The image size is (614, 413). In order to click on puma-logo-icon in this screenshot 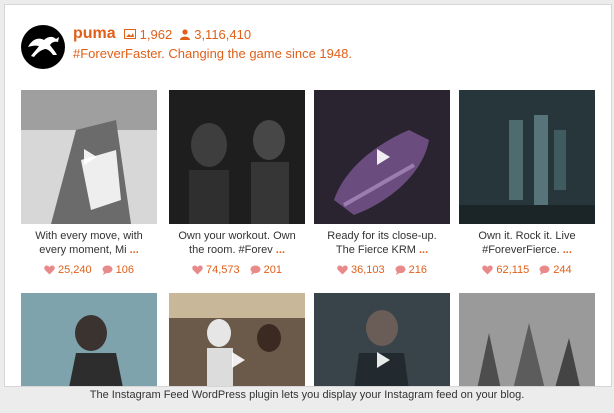, I will do `click(43, 46)`.